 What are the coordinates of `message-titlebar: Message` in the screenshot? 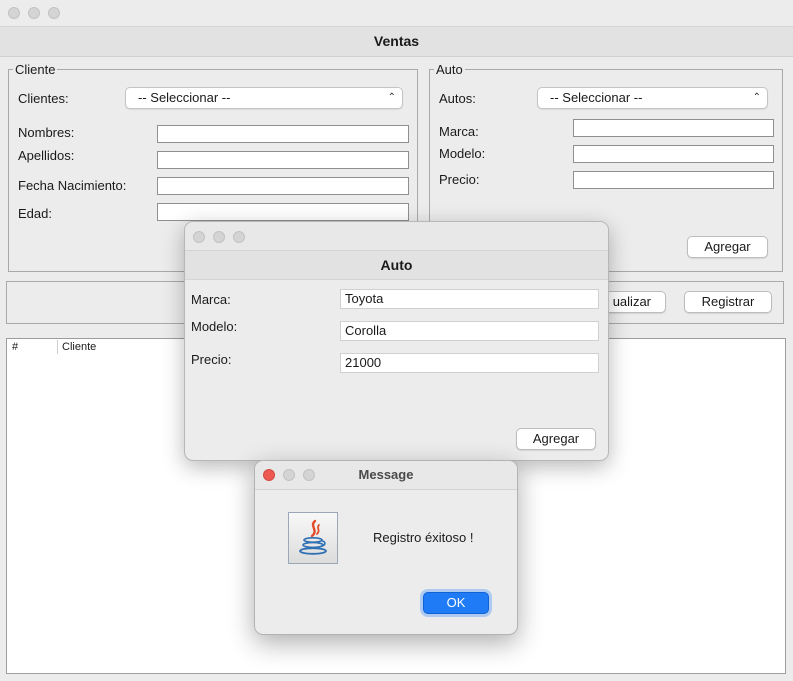 It's located at (386, 475).